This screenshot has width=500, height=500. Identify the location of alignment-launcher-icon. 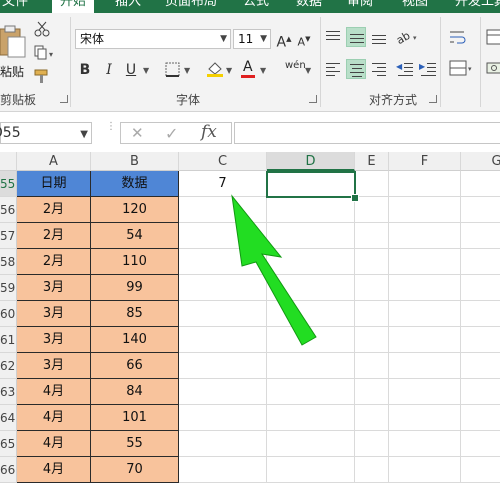
(433, 99).